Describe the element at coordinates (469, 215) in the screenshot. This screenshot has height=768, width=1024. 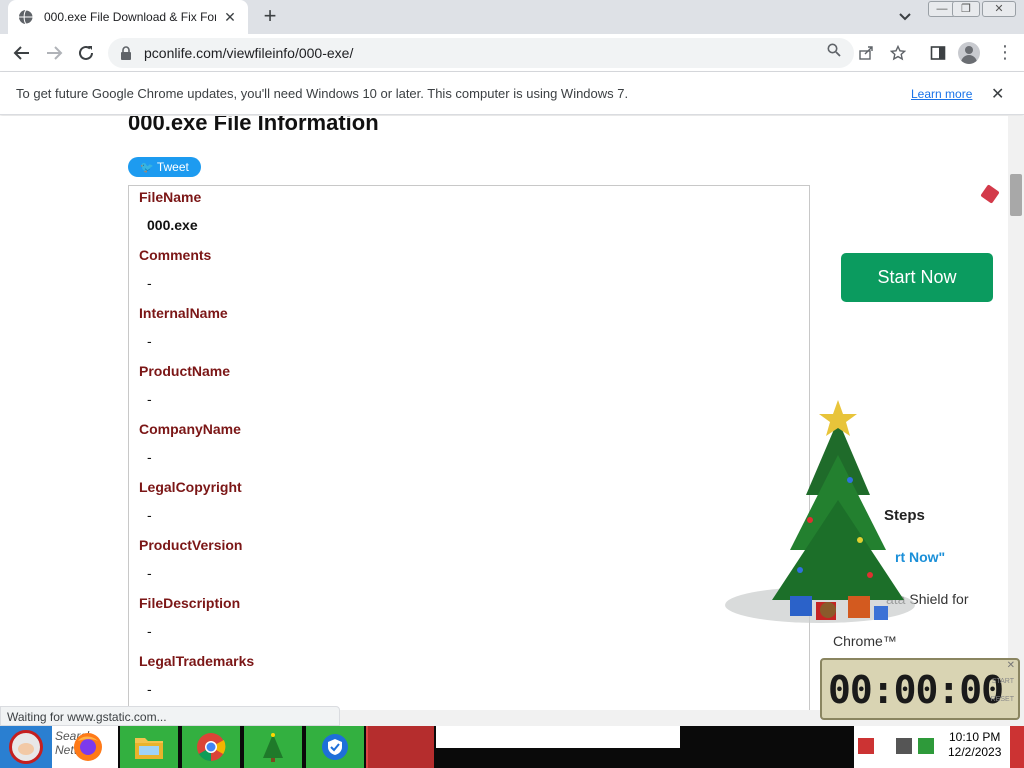
I see `field-row: FileName 000.exe` at that location.